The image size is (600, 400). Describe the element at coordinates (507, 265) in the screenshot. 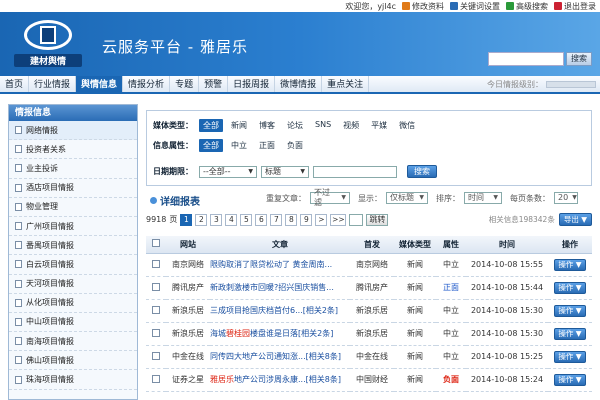

I see `row-time: 2014-10-08 15:55` at that location.